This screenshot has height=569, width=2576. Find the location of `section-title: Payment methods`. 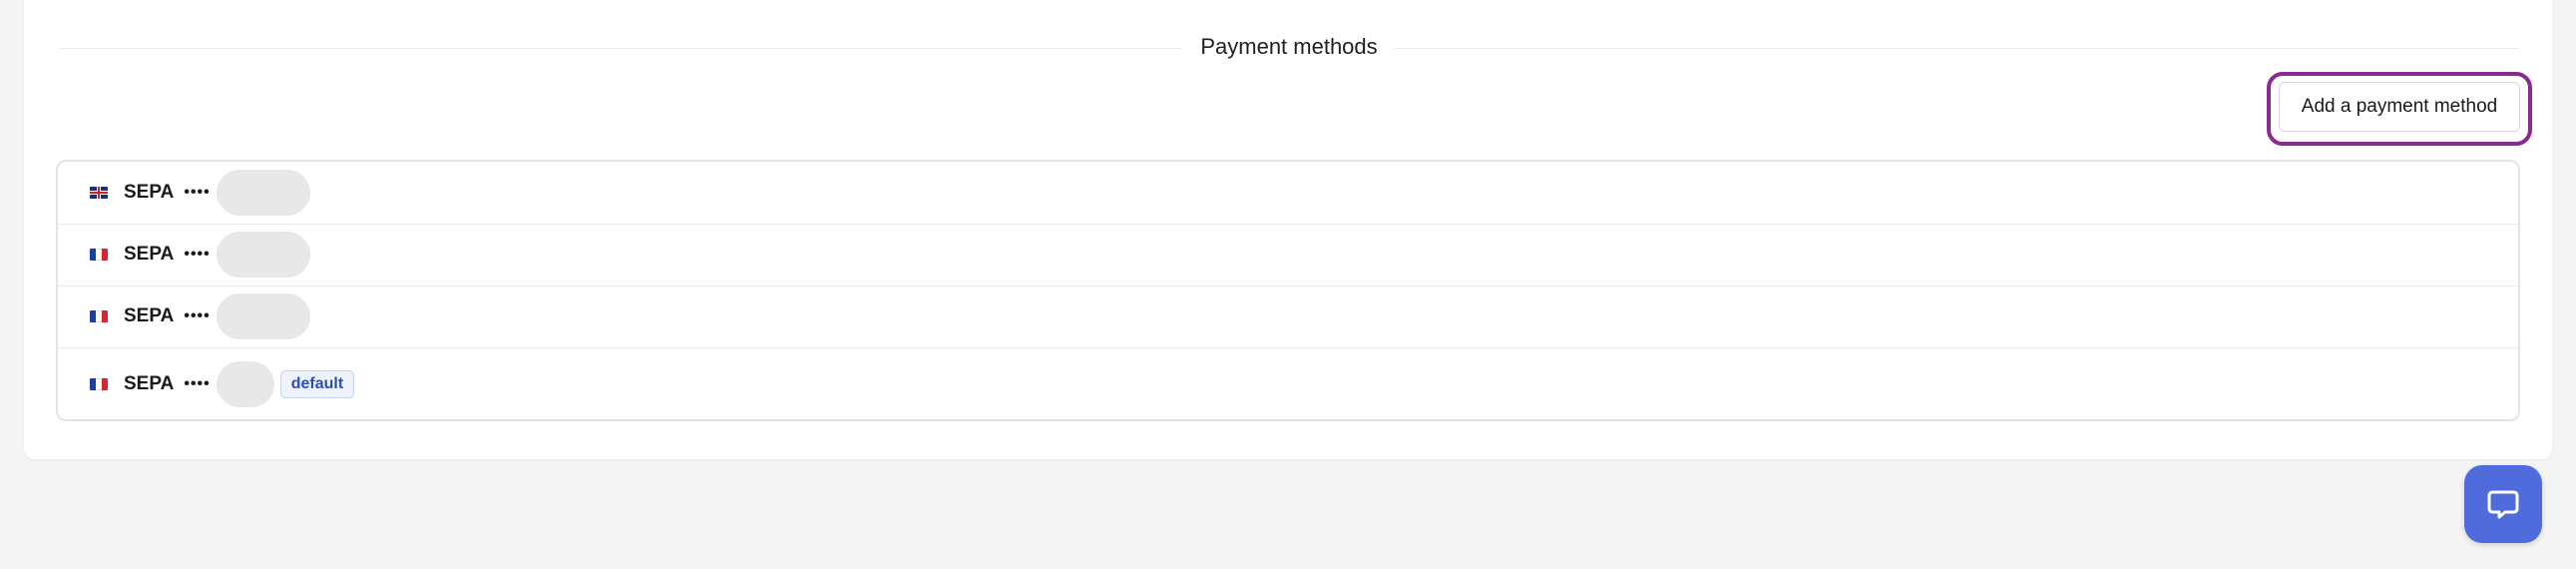

section-title: Payment methods is located at coordinates (1289, 47).